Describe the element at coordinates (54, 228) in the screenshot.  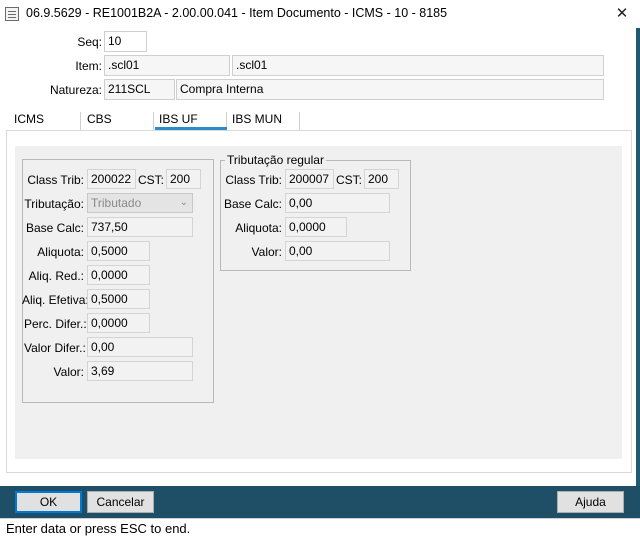
I see `base-calc-label: Base Calc:` at that location.